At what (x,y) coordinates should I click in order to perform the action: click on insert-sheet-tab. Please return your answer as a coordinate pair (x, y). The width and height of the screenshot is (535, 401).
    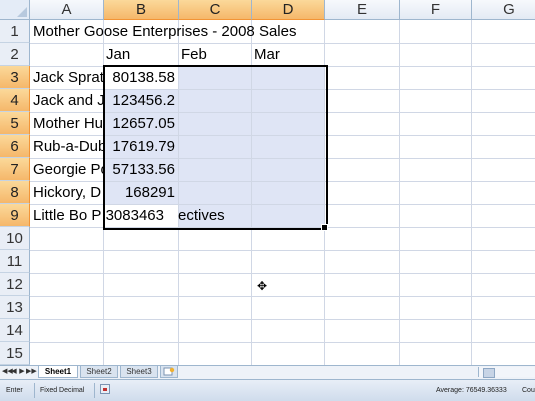
    Looking at the image, I should click on (169, 372).